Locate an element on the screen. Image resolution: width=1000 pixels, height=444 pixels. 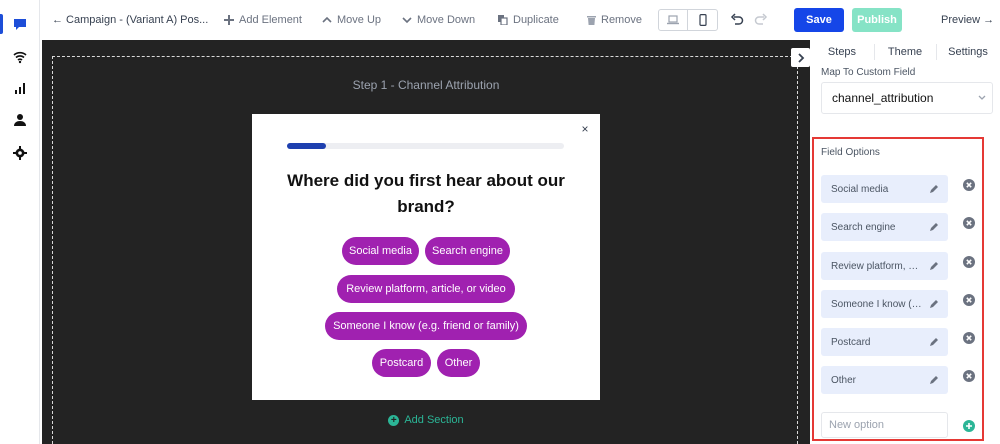
field-option-text: Other is located at coordinates (844, 380).